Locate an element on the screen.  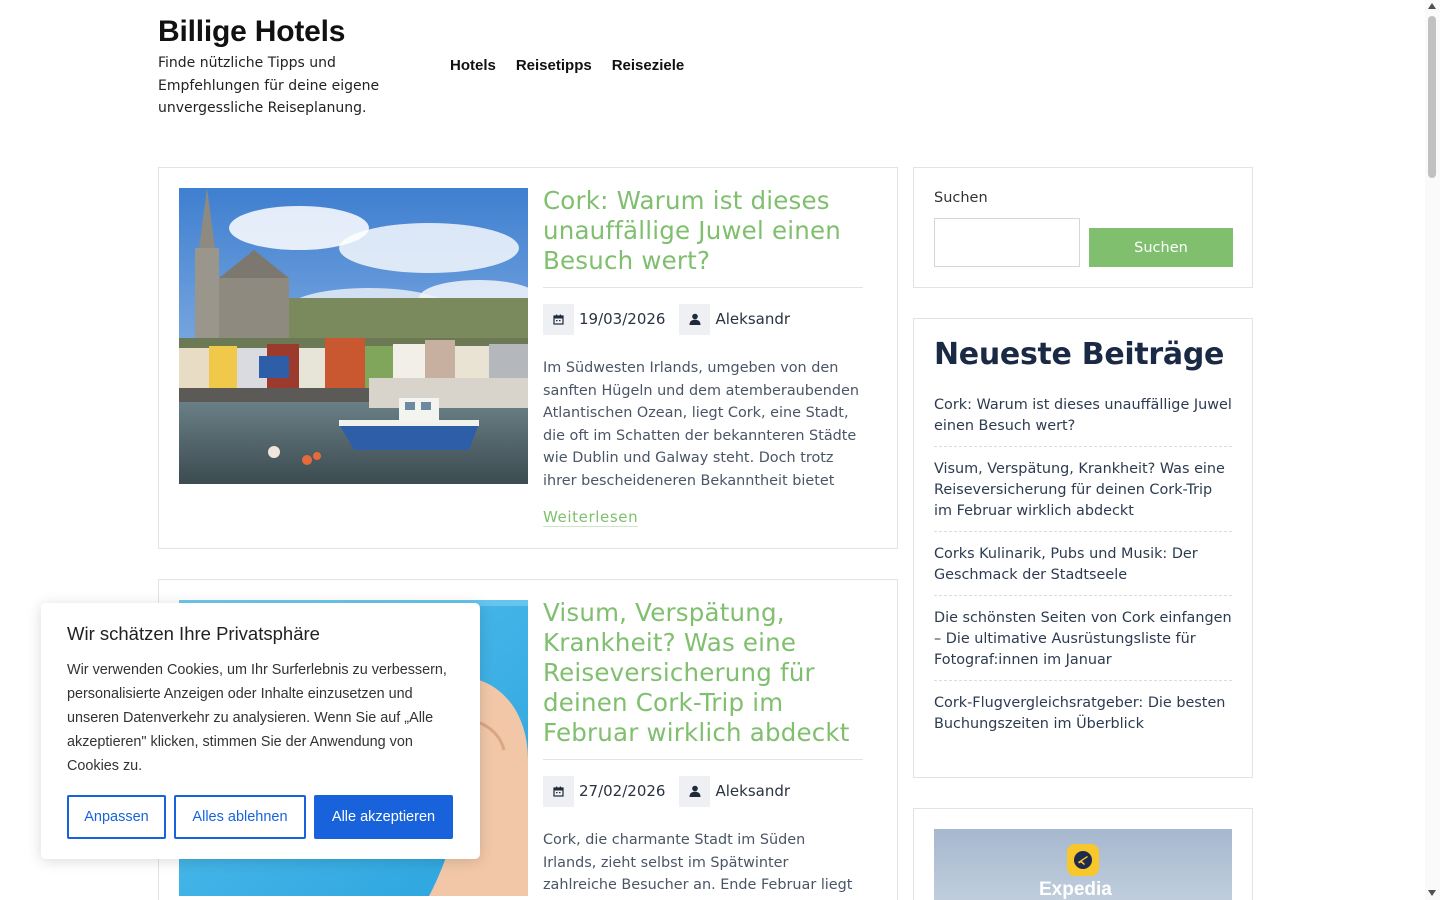
expedia-logo-icon is located at coordinates (1083, 860).